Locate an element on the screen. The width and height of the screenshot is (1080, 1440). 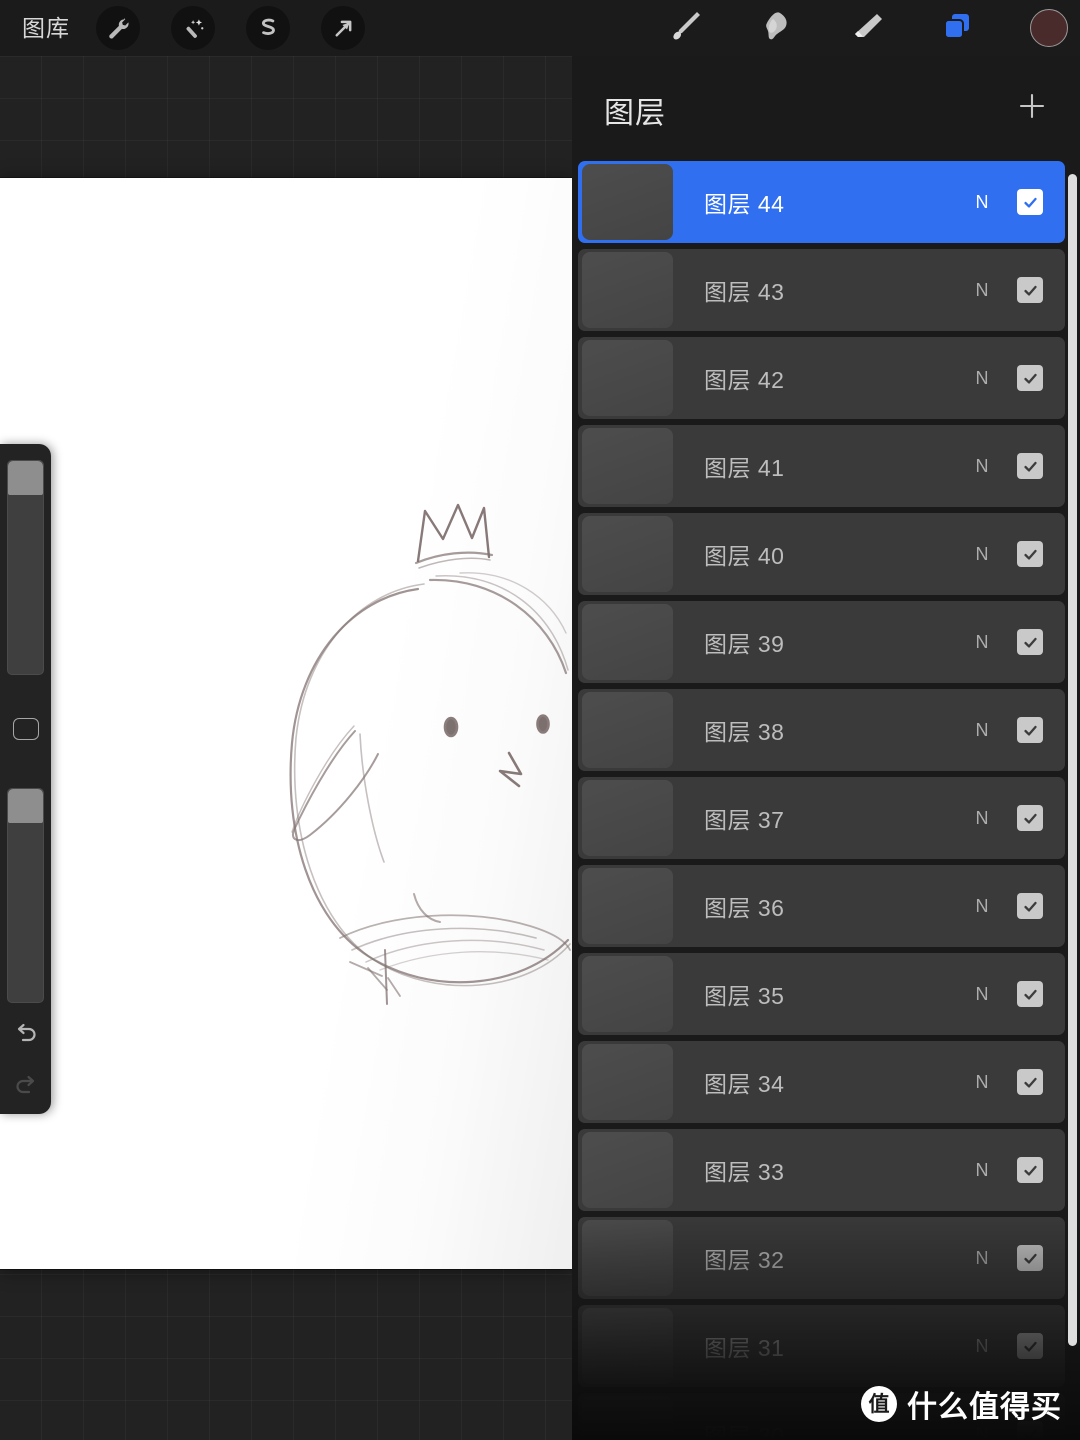
wrench-icon is located at coordinates (118, 28).